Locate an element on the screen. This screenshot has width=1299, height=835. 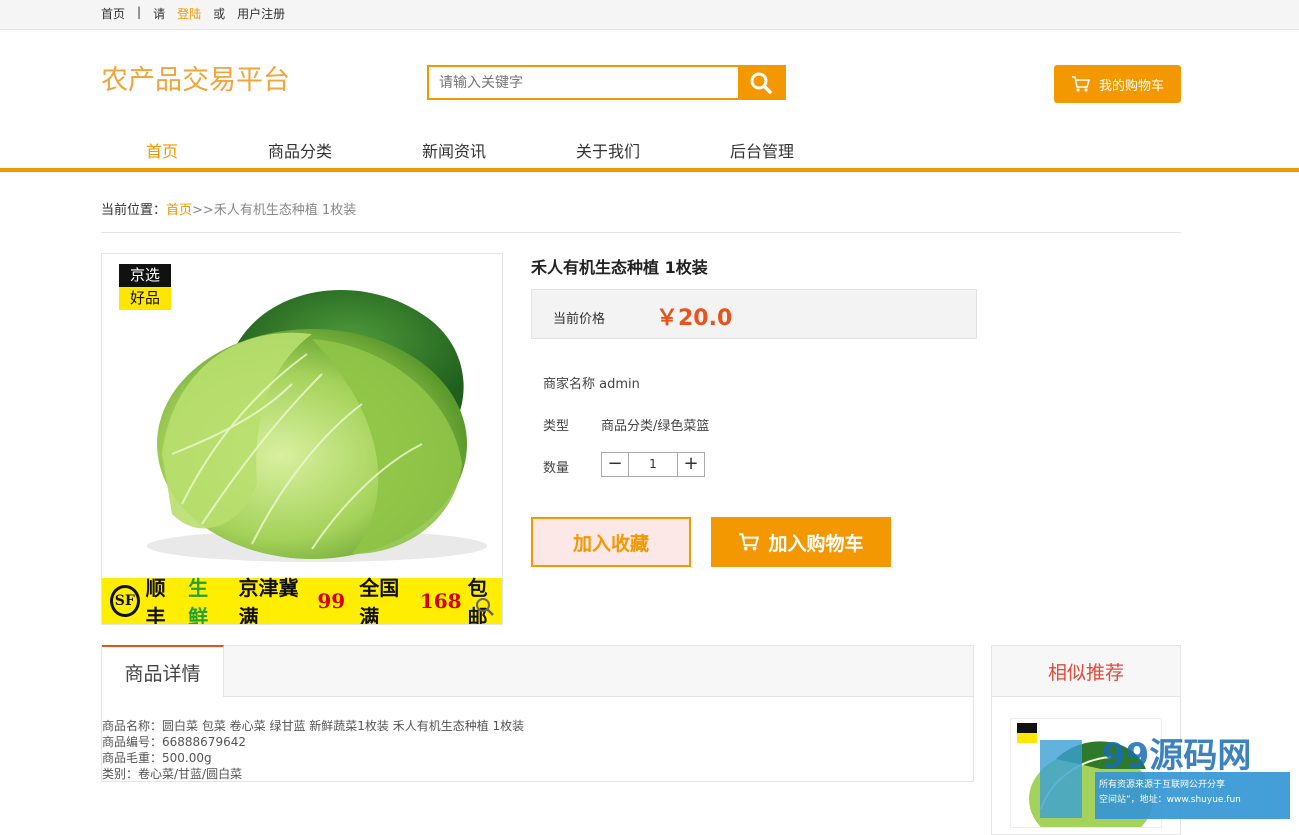
banner-text-1: 顺丰 is located at coordinates (155, 600).